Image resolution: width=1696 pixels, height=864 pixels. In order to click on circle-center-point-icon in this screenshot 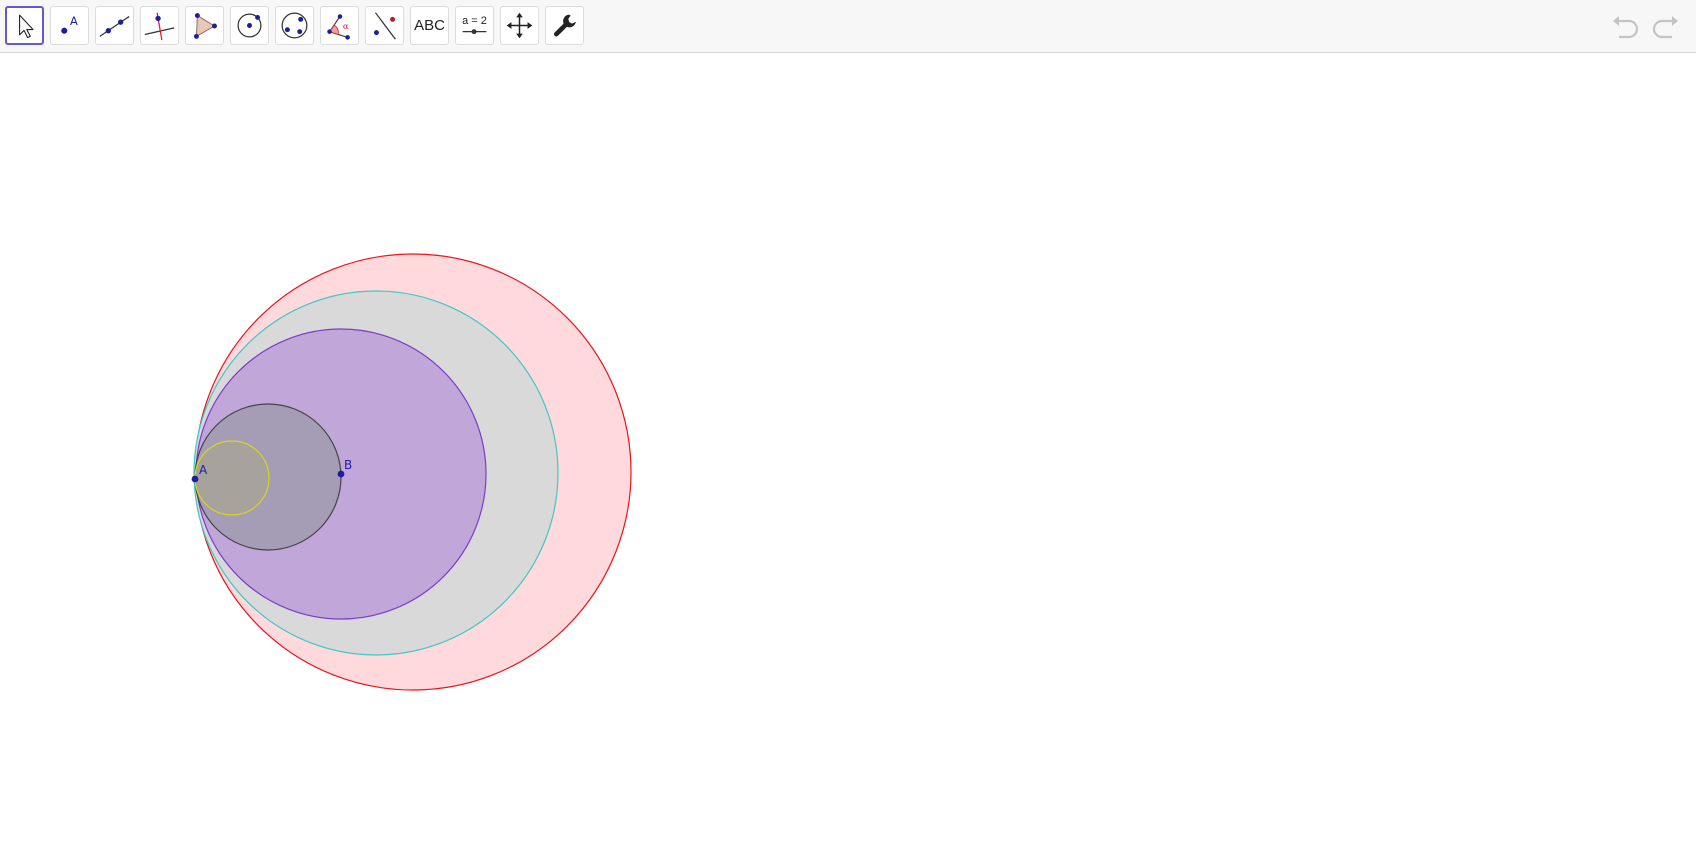, I will do `click(249, 25)`.